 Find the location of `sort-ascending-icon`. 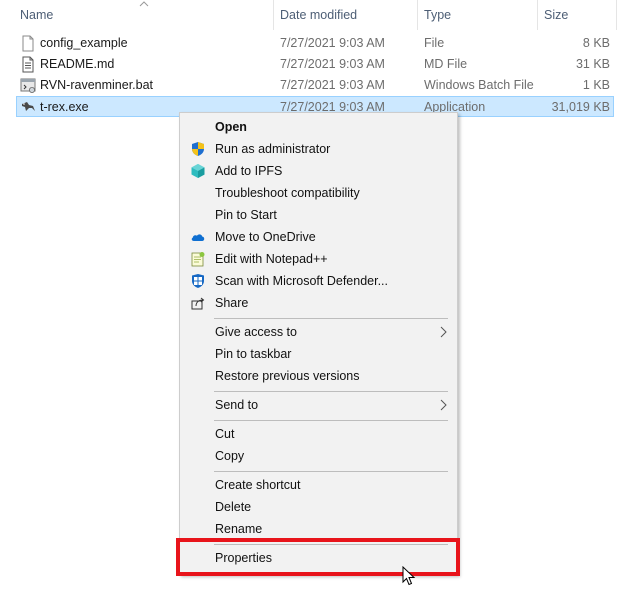

sort-ascending-icon is located at coordinates (144, 4).